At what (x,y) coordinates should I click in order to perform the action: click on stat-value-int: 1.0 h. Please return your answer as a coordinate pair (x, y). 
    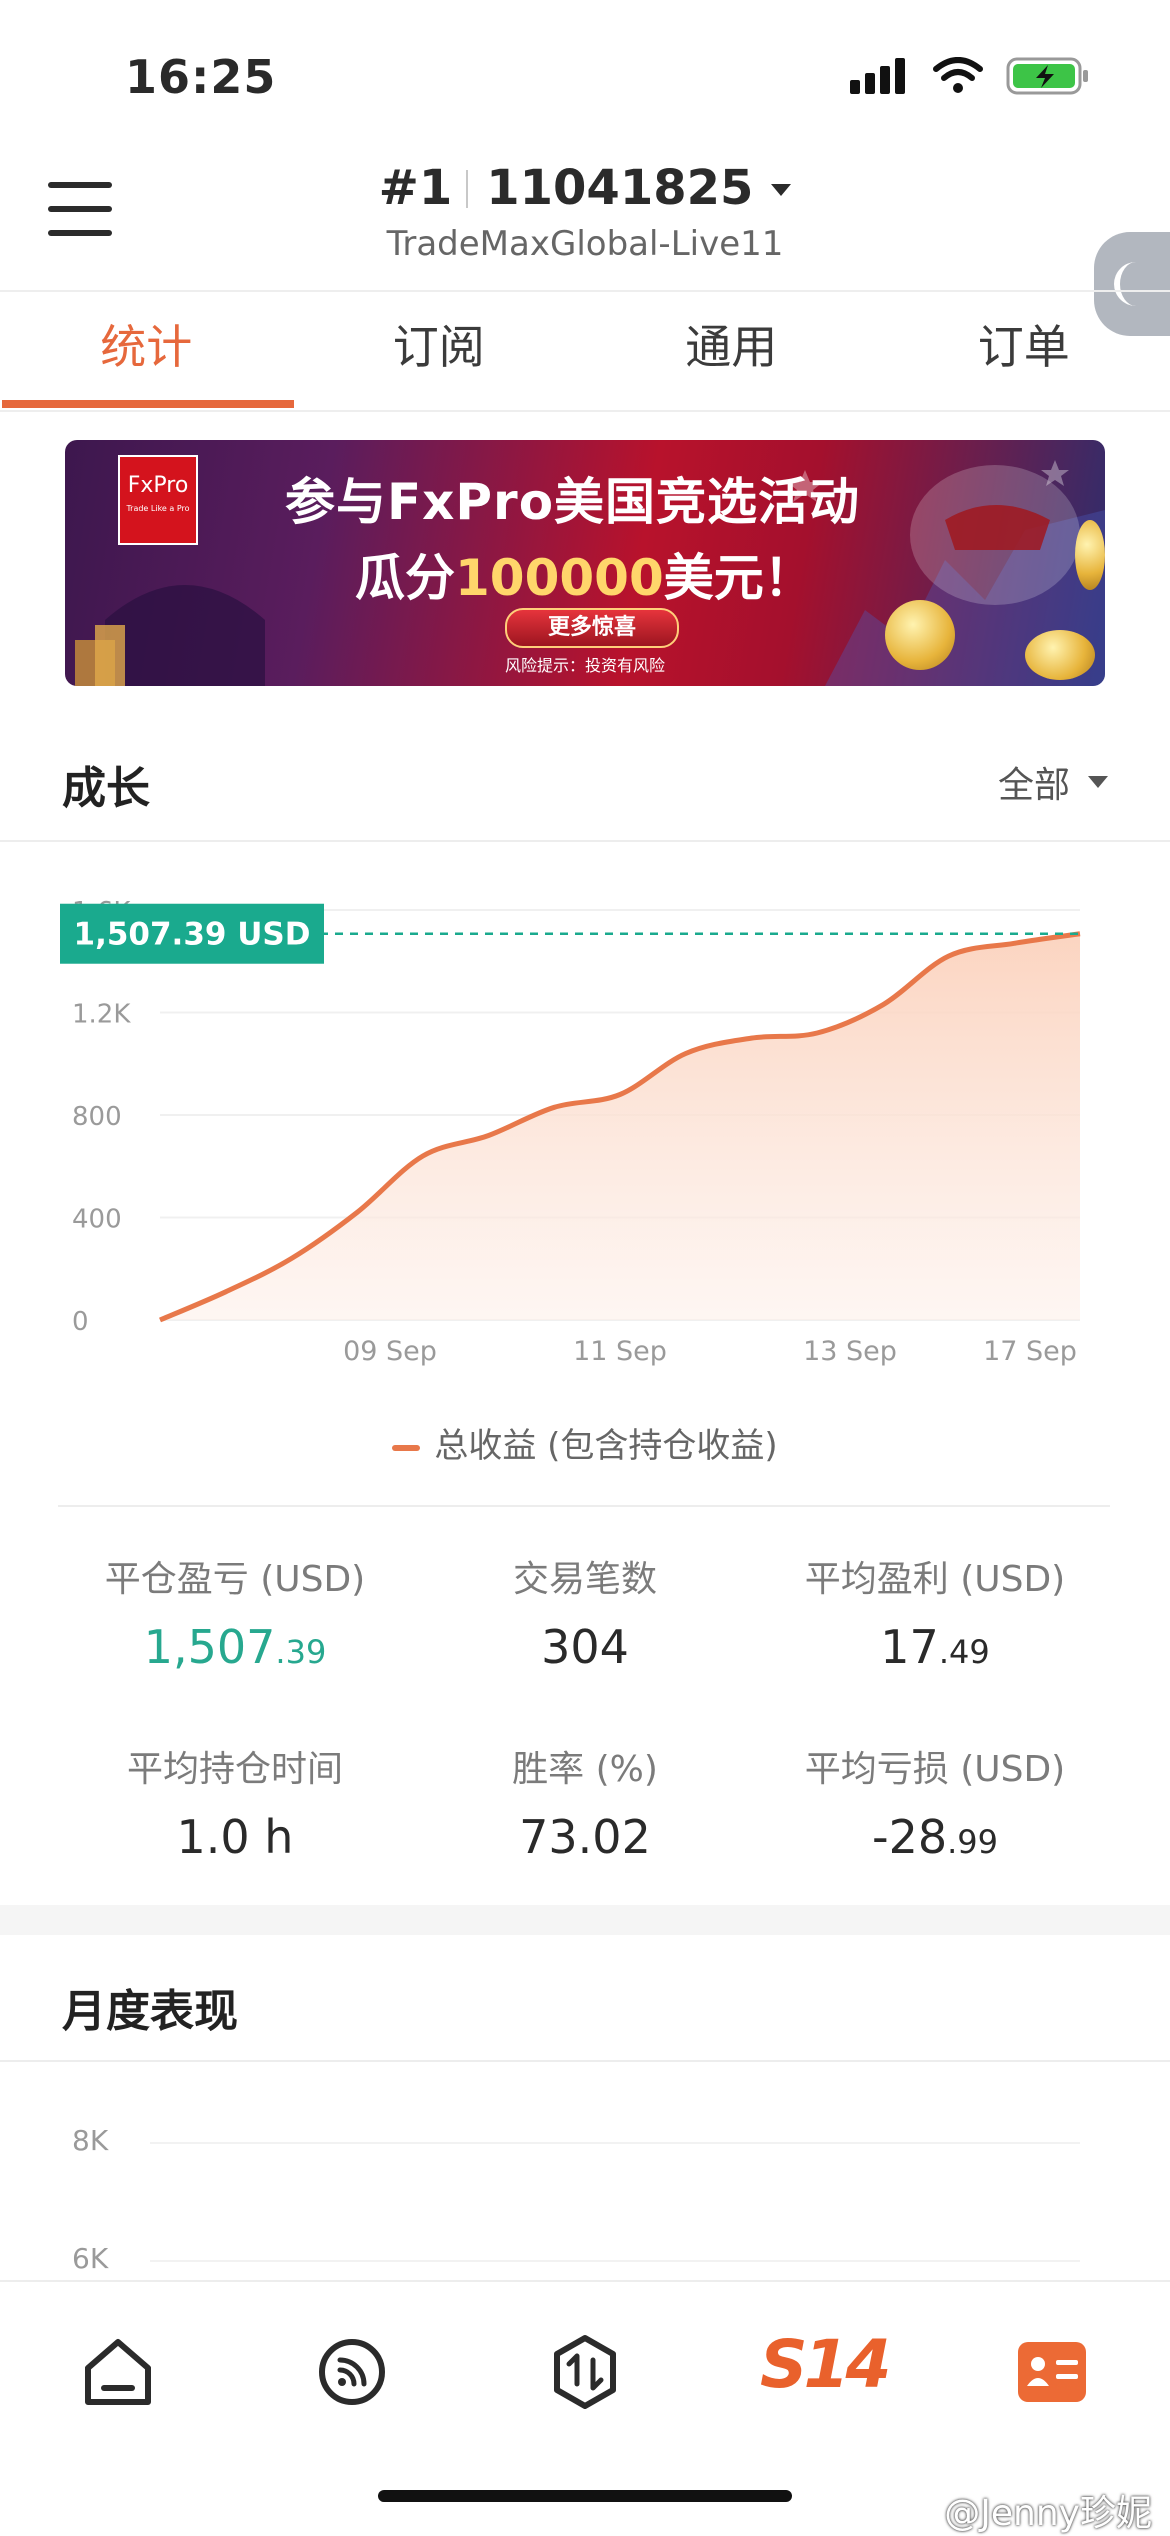
    Looking at the image, I should click on (235, 1837).